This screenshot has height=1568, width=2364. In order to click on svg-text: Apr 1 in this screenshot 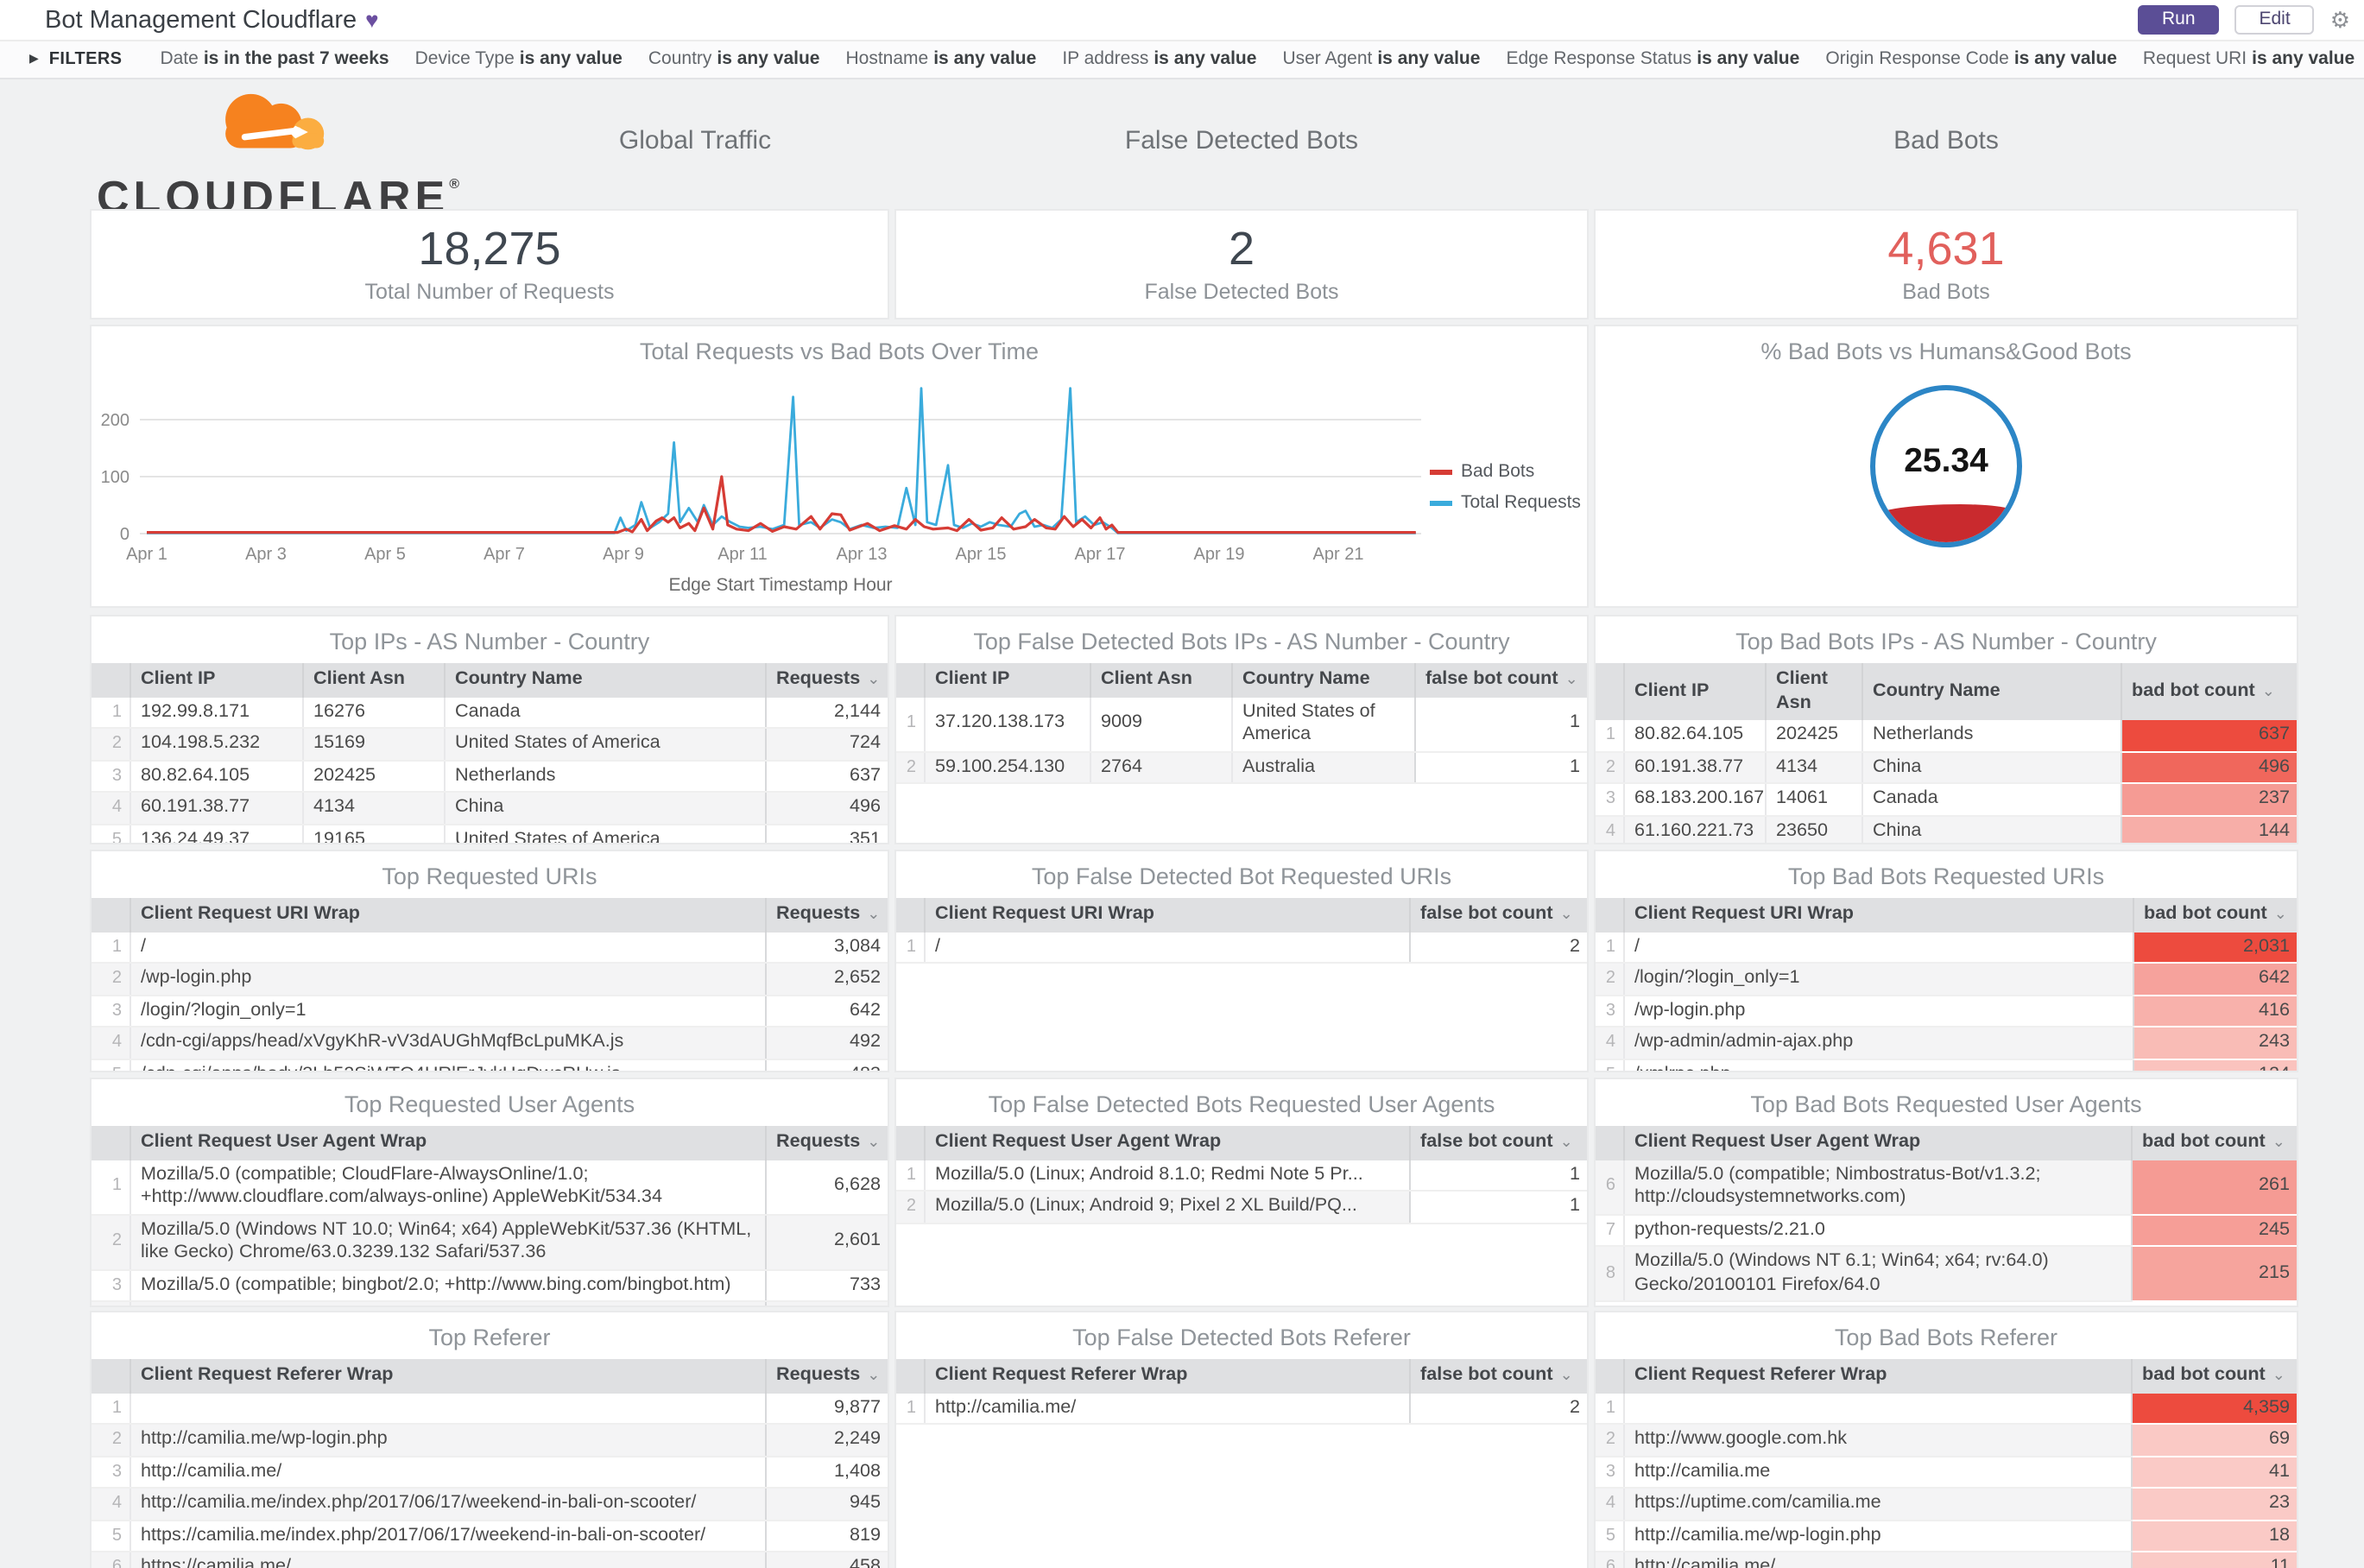, I will do `click(147, 555)`.